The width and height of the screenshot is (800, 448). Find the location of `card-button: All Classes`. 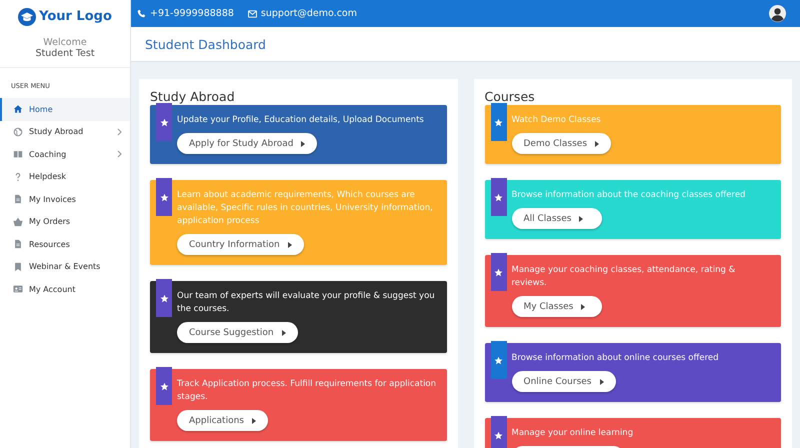

card-button: All Classes is located at coordinates (557, 218).